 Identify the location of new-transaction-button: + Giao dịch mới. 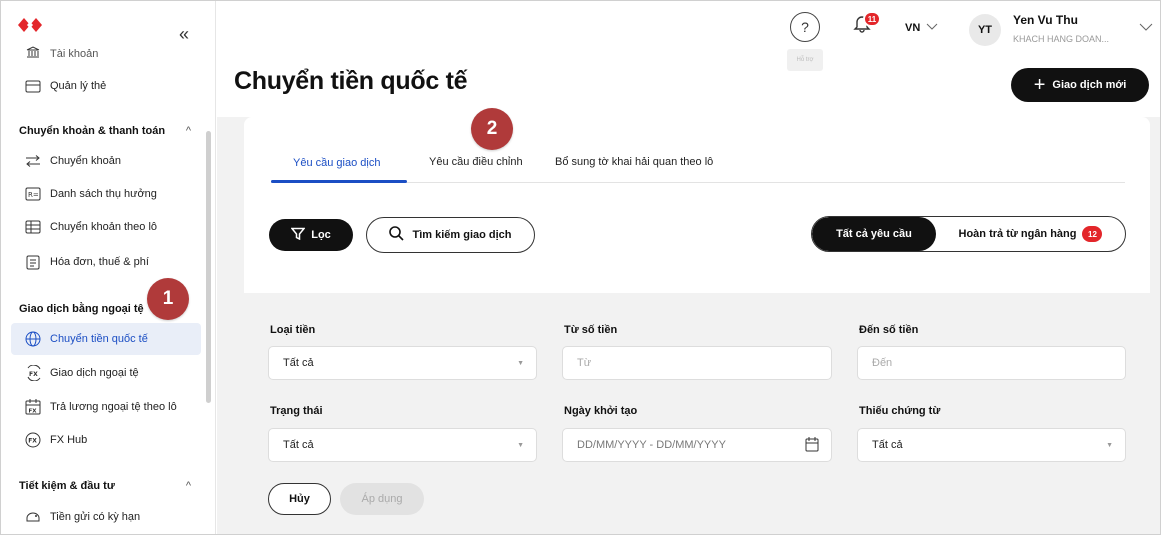
(1080, 85).